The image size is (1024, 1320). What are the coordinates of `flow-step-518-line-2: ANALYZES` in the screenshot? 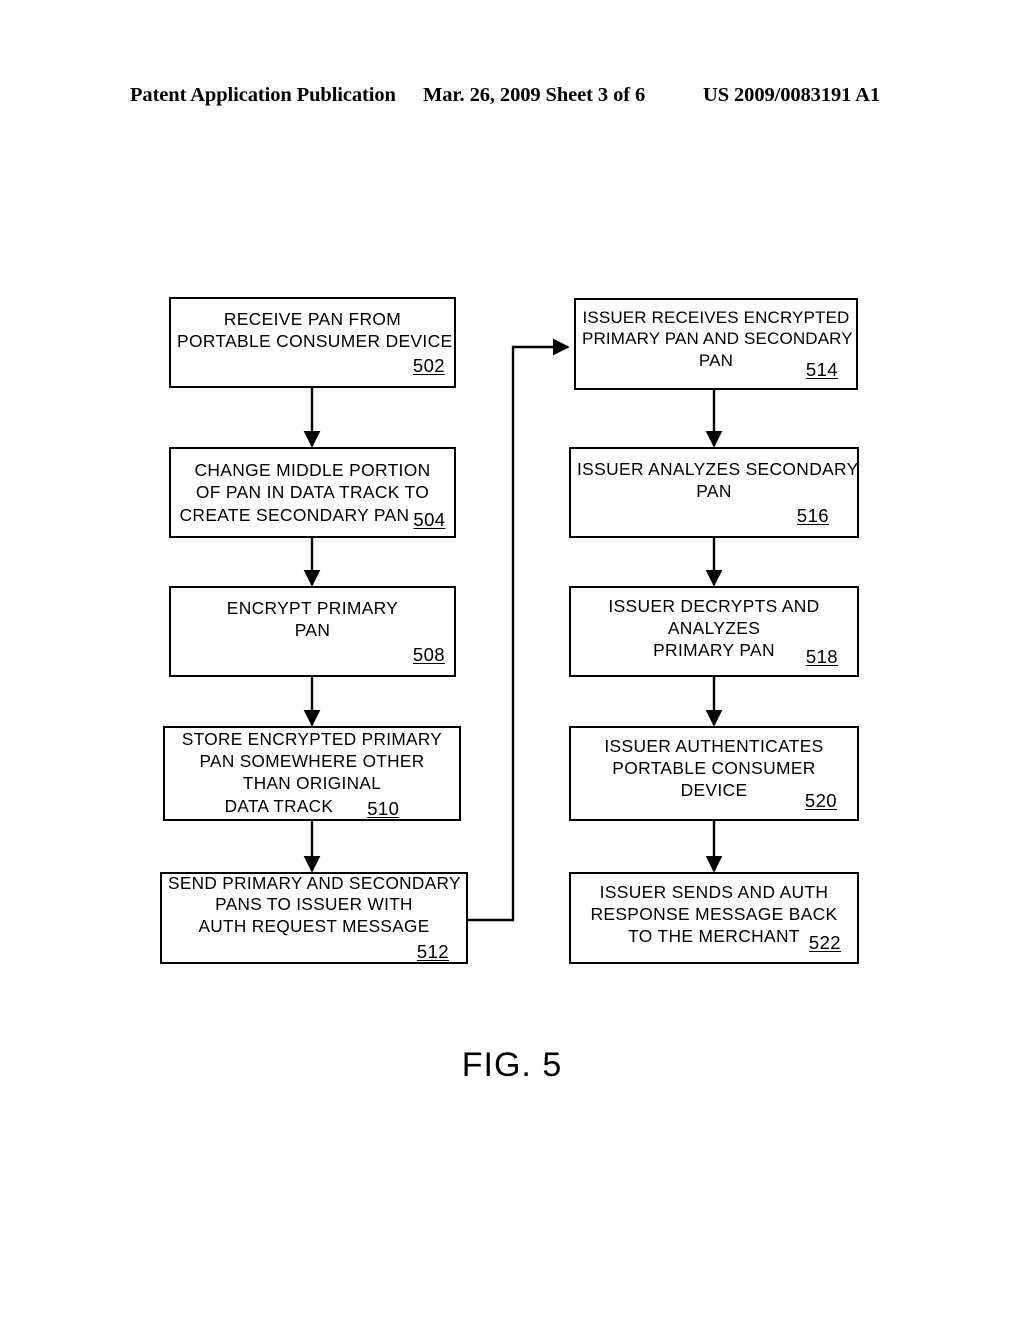 It's located at (714, 627).